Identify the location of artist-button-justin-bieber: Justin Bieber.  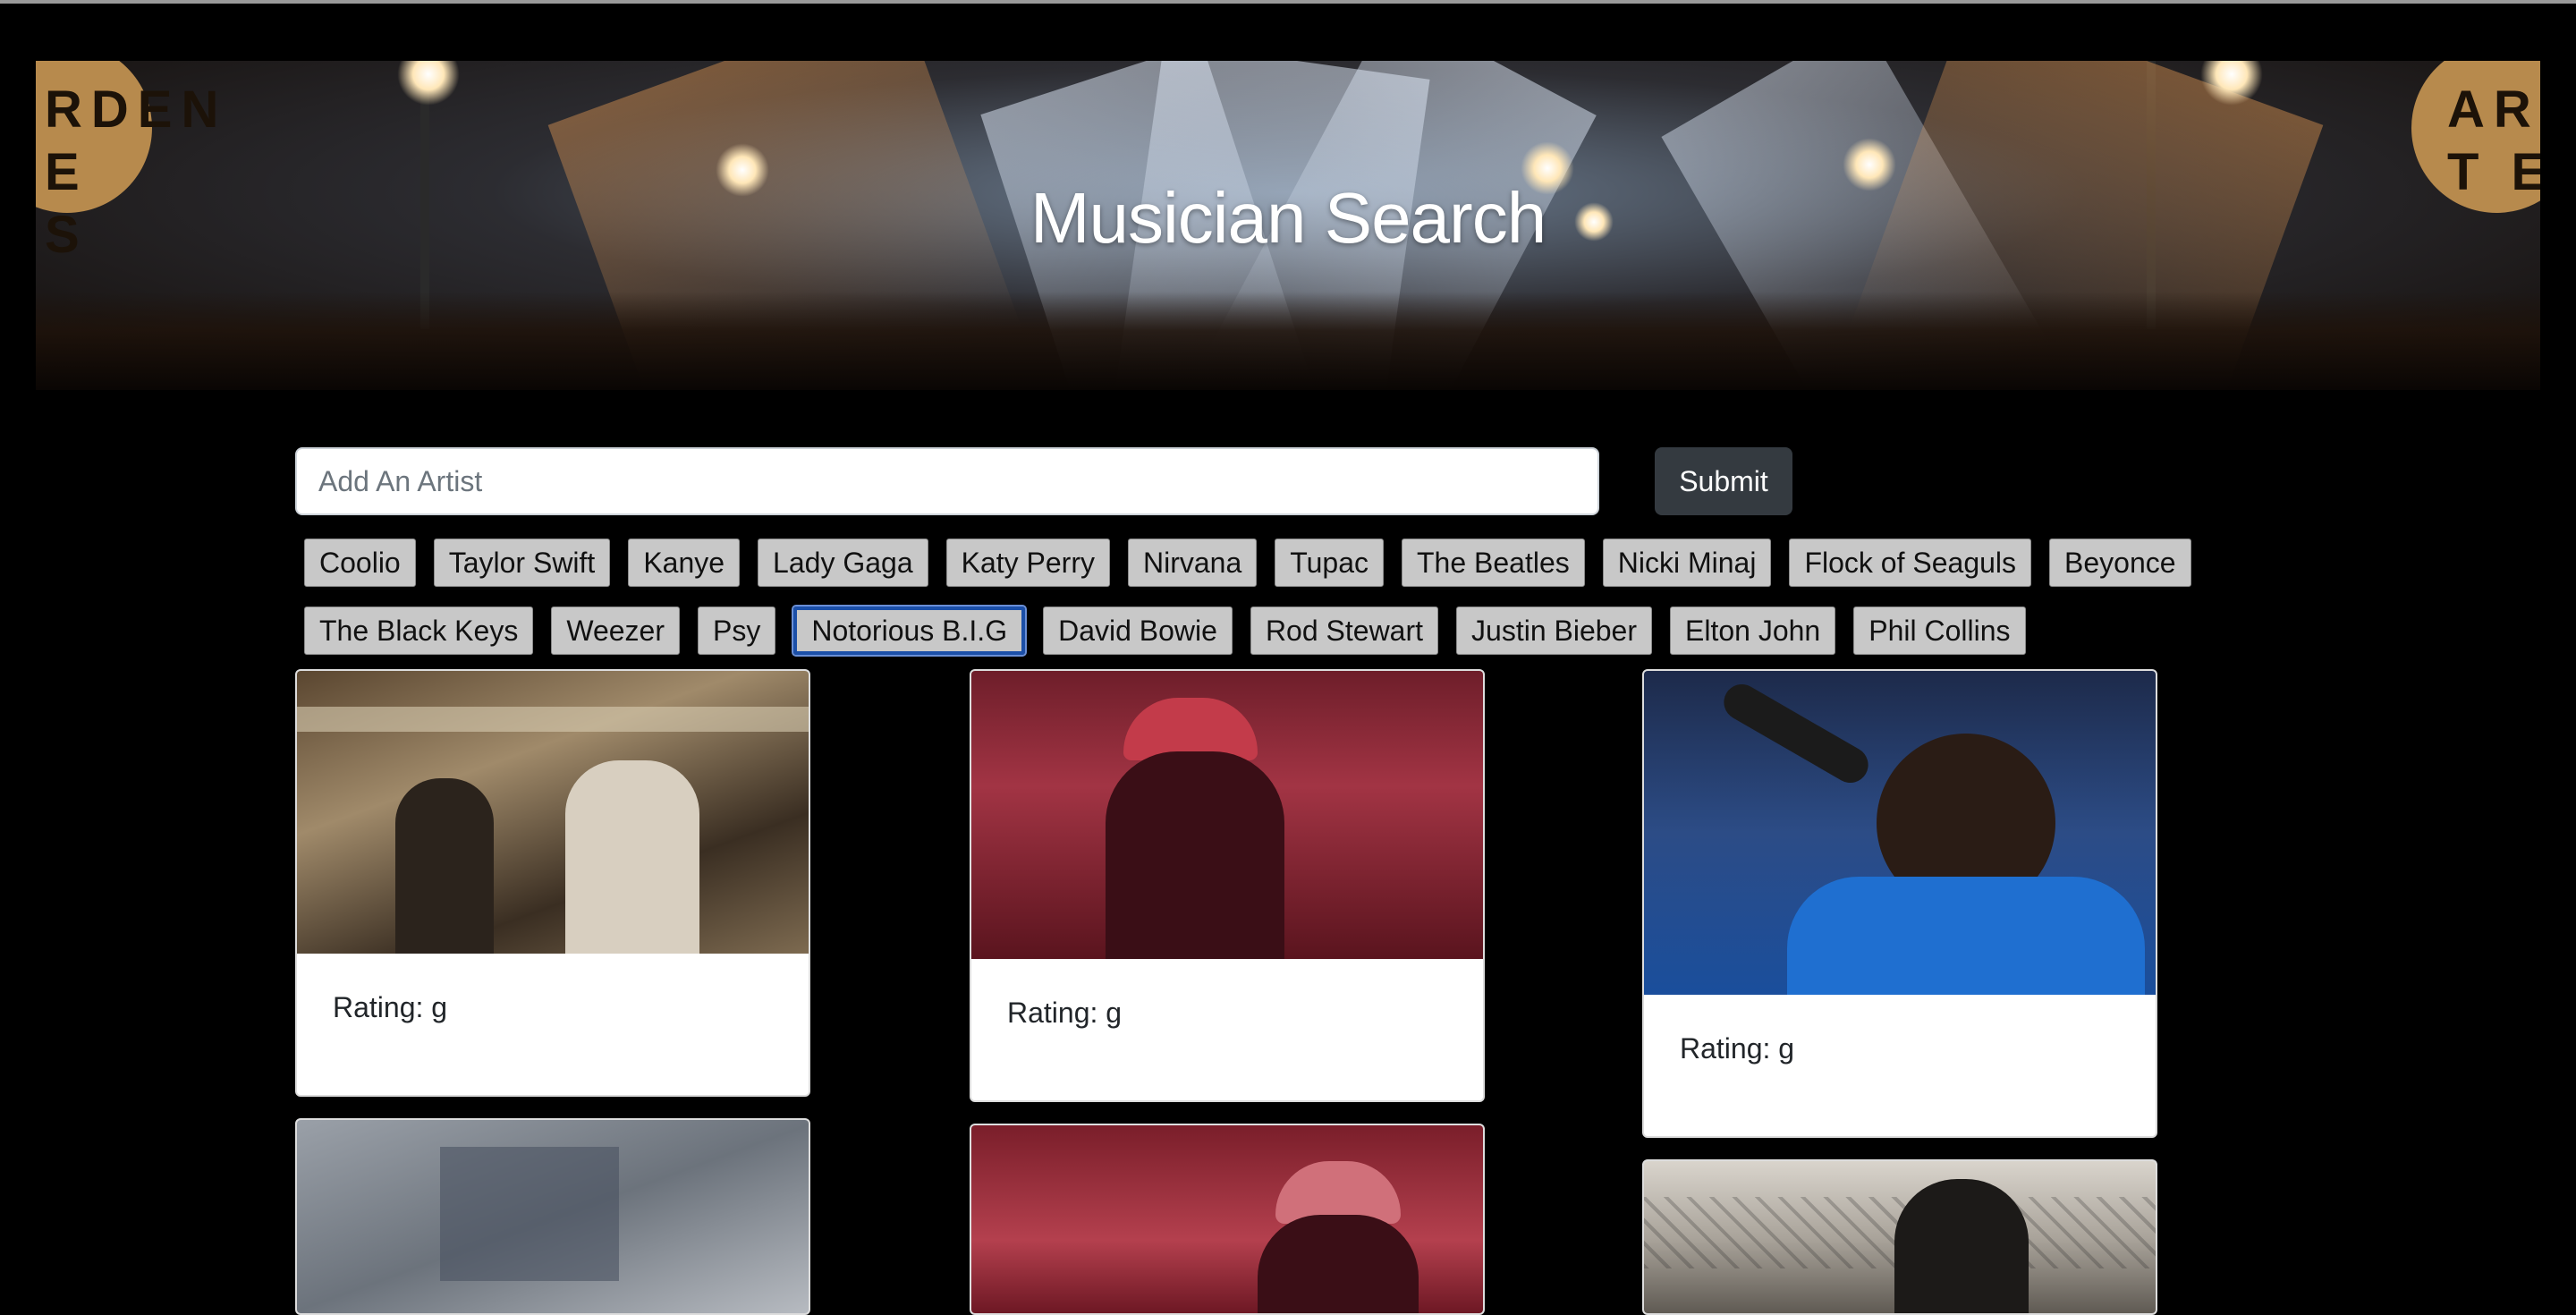
(1554, 631).